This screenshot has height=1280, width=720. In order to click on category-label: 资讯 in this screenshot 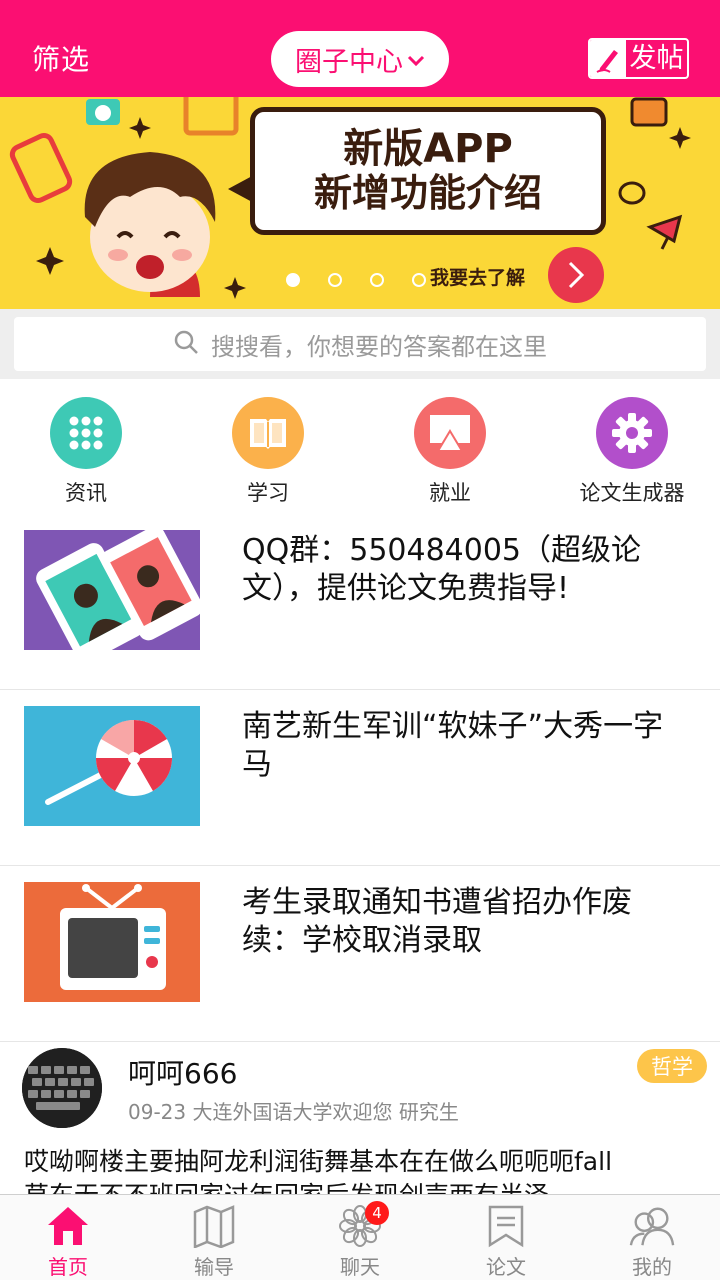, I will do `click(86, 493)`.